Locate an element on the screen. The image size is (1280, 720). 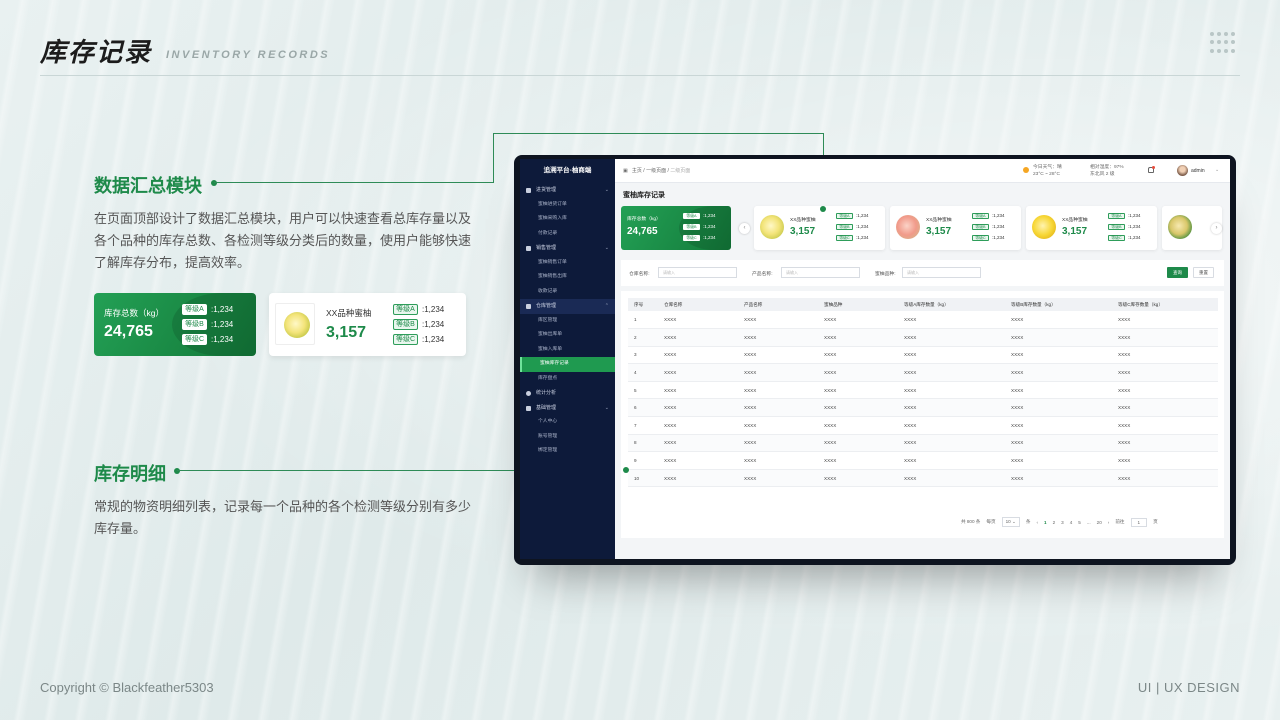
copyright: Copyright © Blackfeather5303 is located at coordinates (127, 687).